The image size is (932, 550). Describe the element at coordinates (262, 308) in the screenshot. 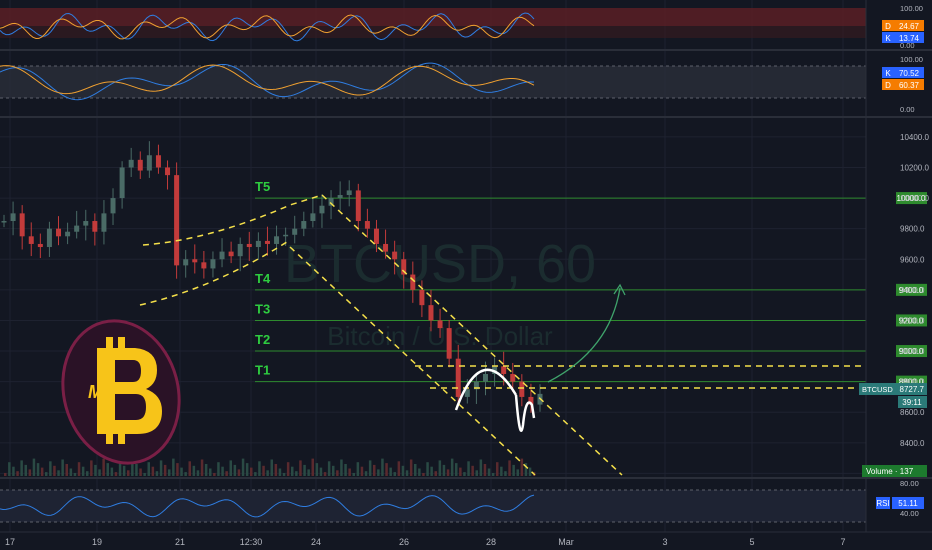

I see `target-label-t3: T3` at that location.